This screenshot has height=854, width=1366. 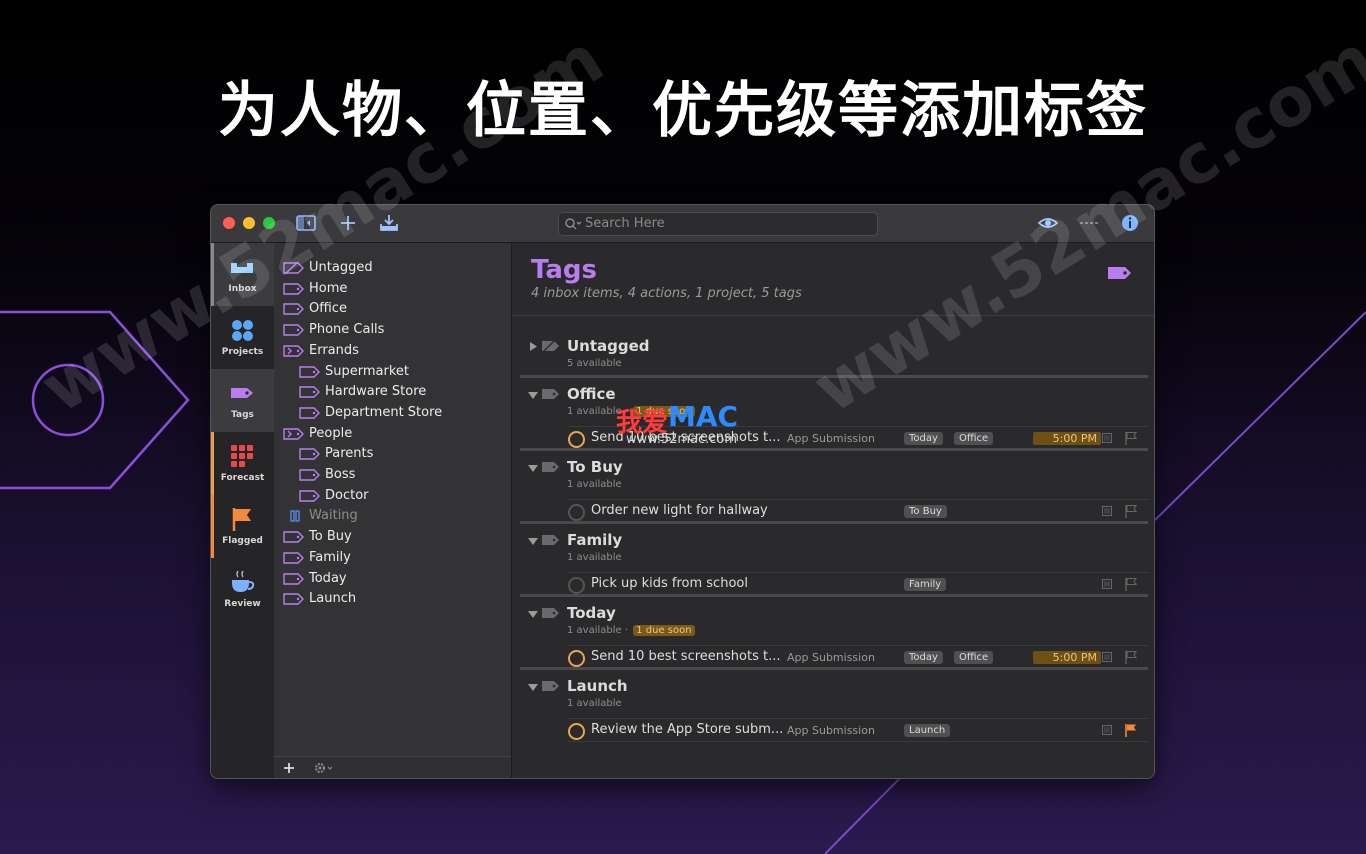 What do you see at coordinates (324, 768) in the screenshot?
I see `gear-icon` at bounding box center [324, 768].